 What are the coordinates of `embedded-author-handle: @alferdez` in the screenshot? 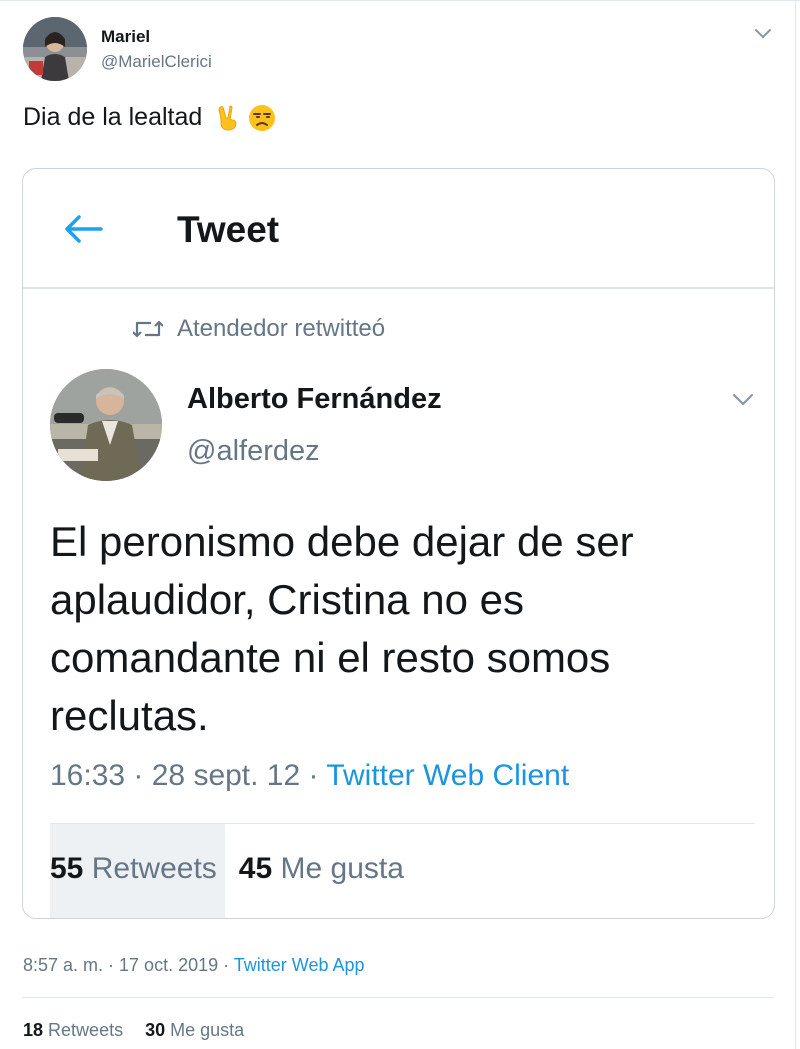 It's located at (253, 451).